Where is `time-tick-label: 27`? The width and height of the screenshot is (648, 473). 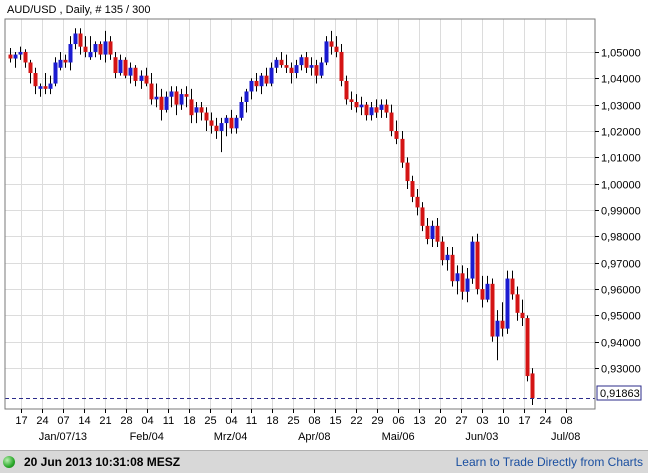 time-tick-label: 27 is located at coordinates (461, 421).